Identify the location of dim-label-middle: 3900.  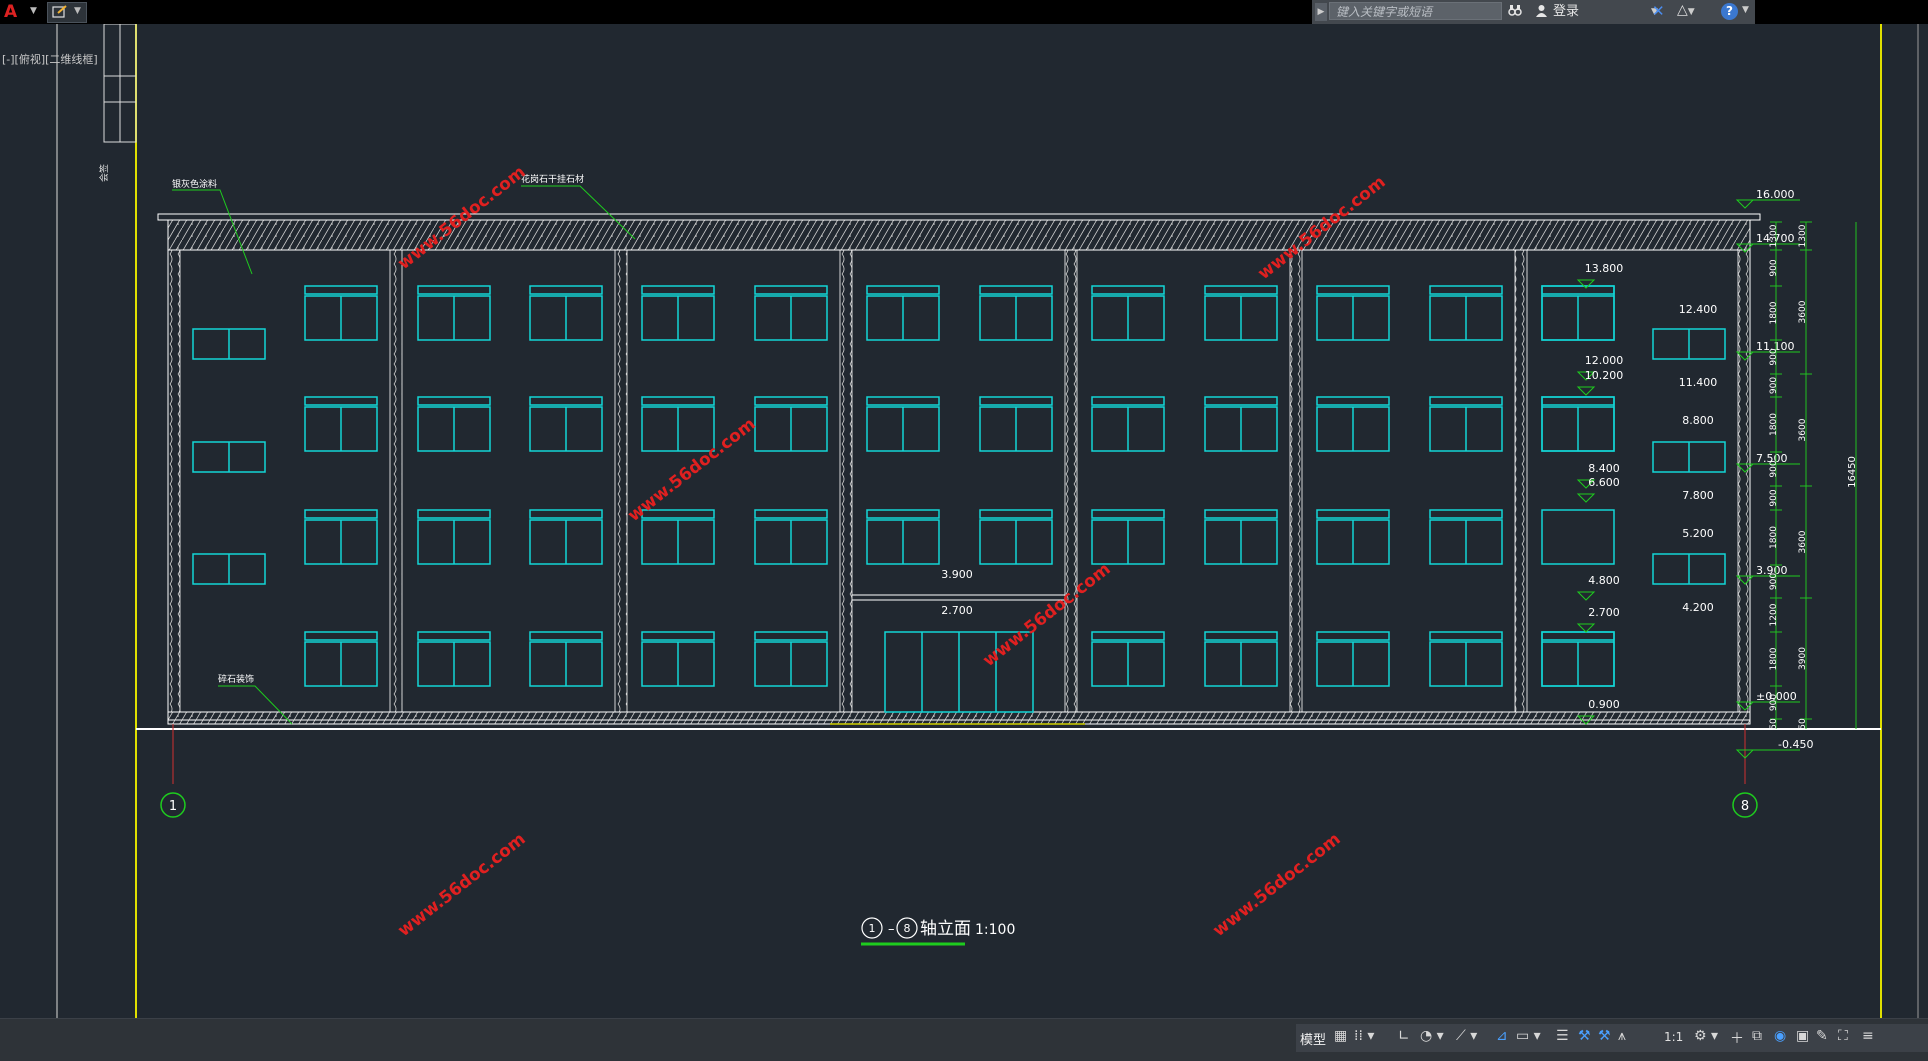
(1803, 658).